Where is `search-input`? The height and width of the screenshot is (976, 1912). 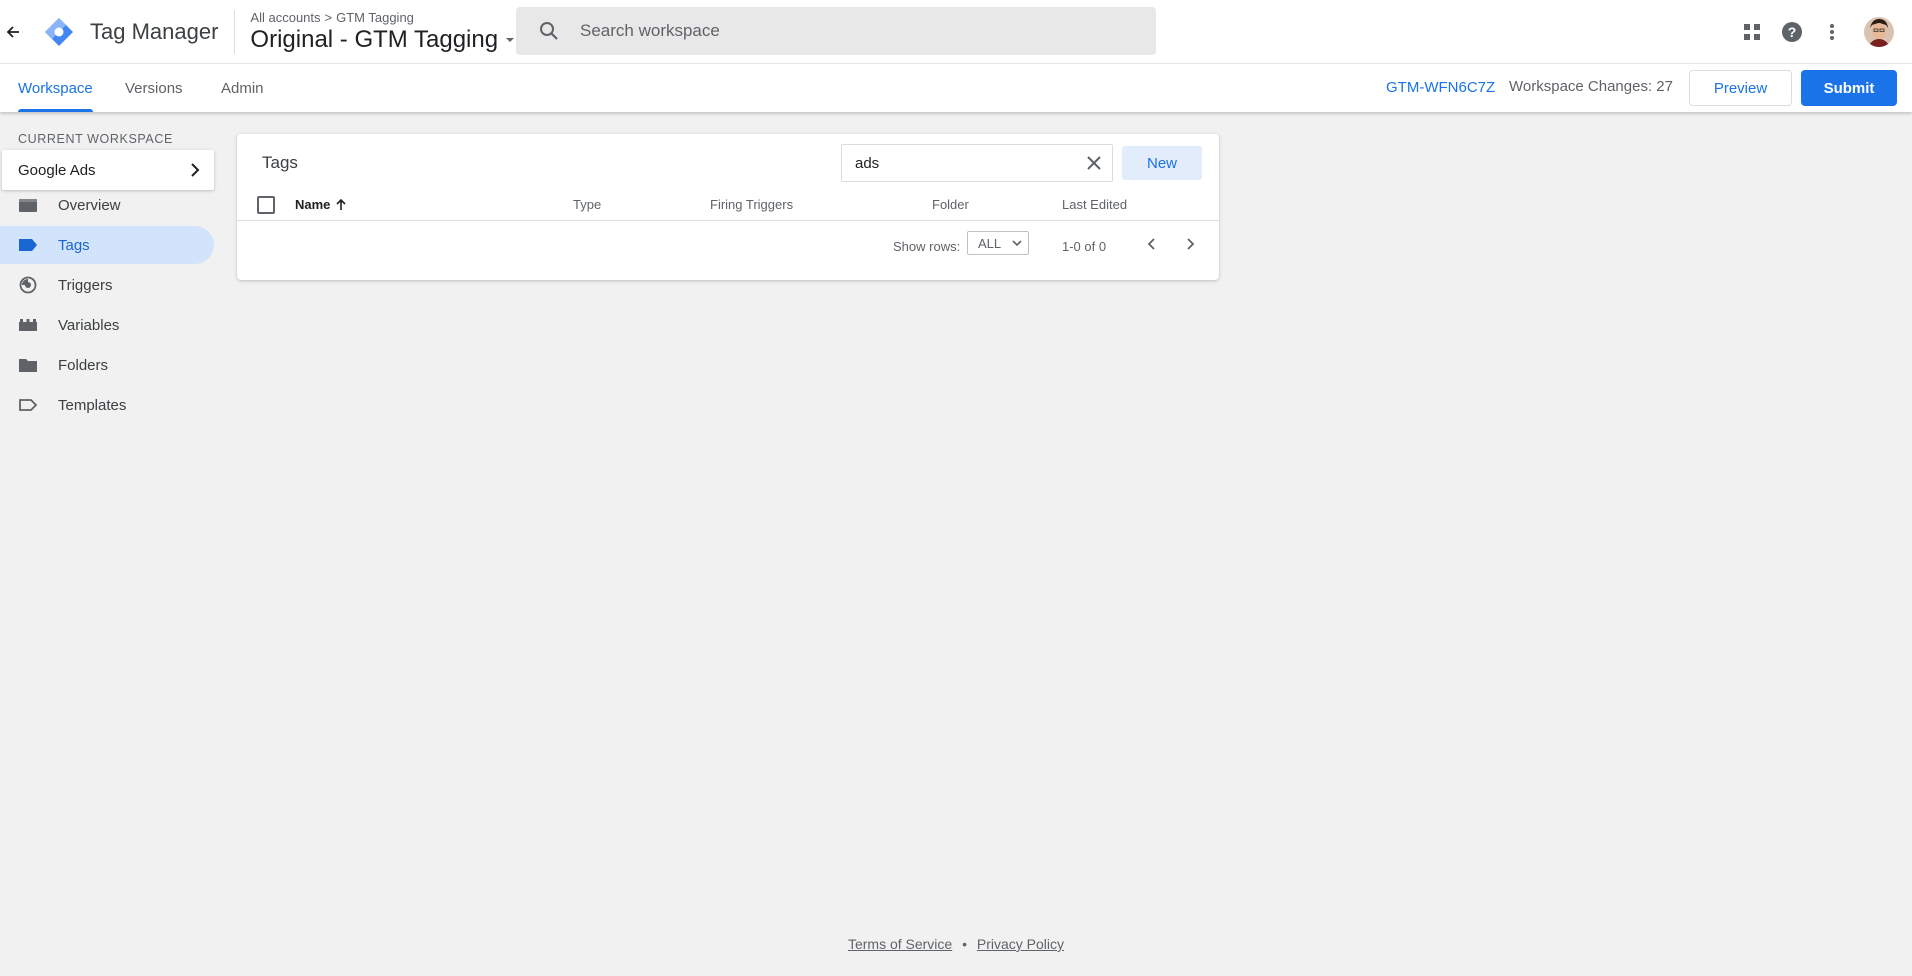
search-input is located at coordinates (860, 31).